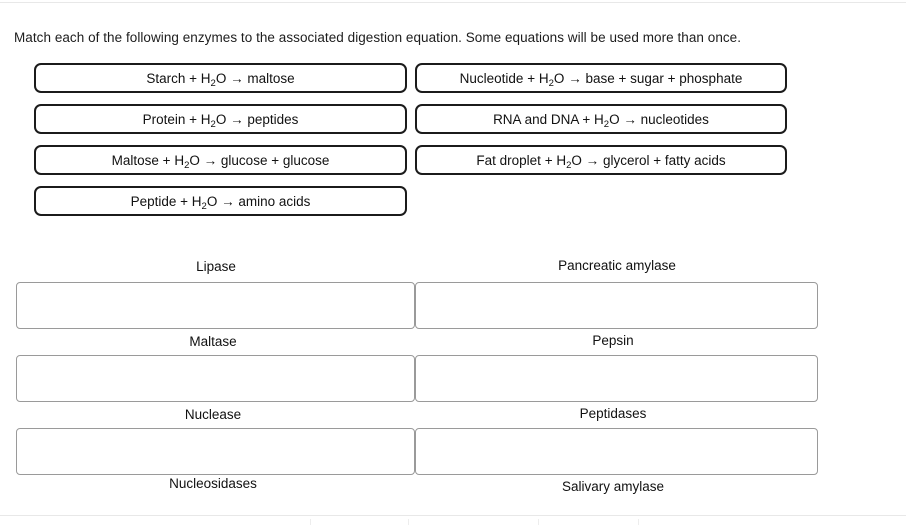 The width and height of the screenshot is (906, 527). I want to click on equation-products: glycerol + fatty acids, so click(664, 160).